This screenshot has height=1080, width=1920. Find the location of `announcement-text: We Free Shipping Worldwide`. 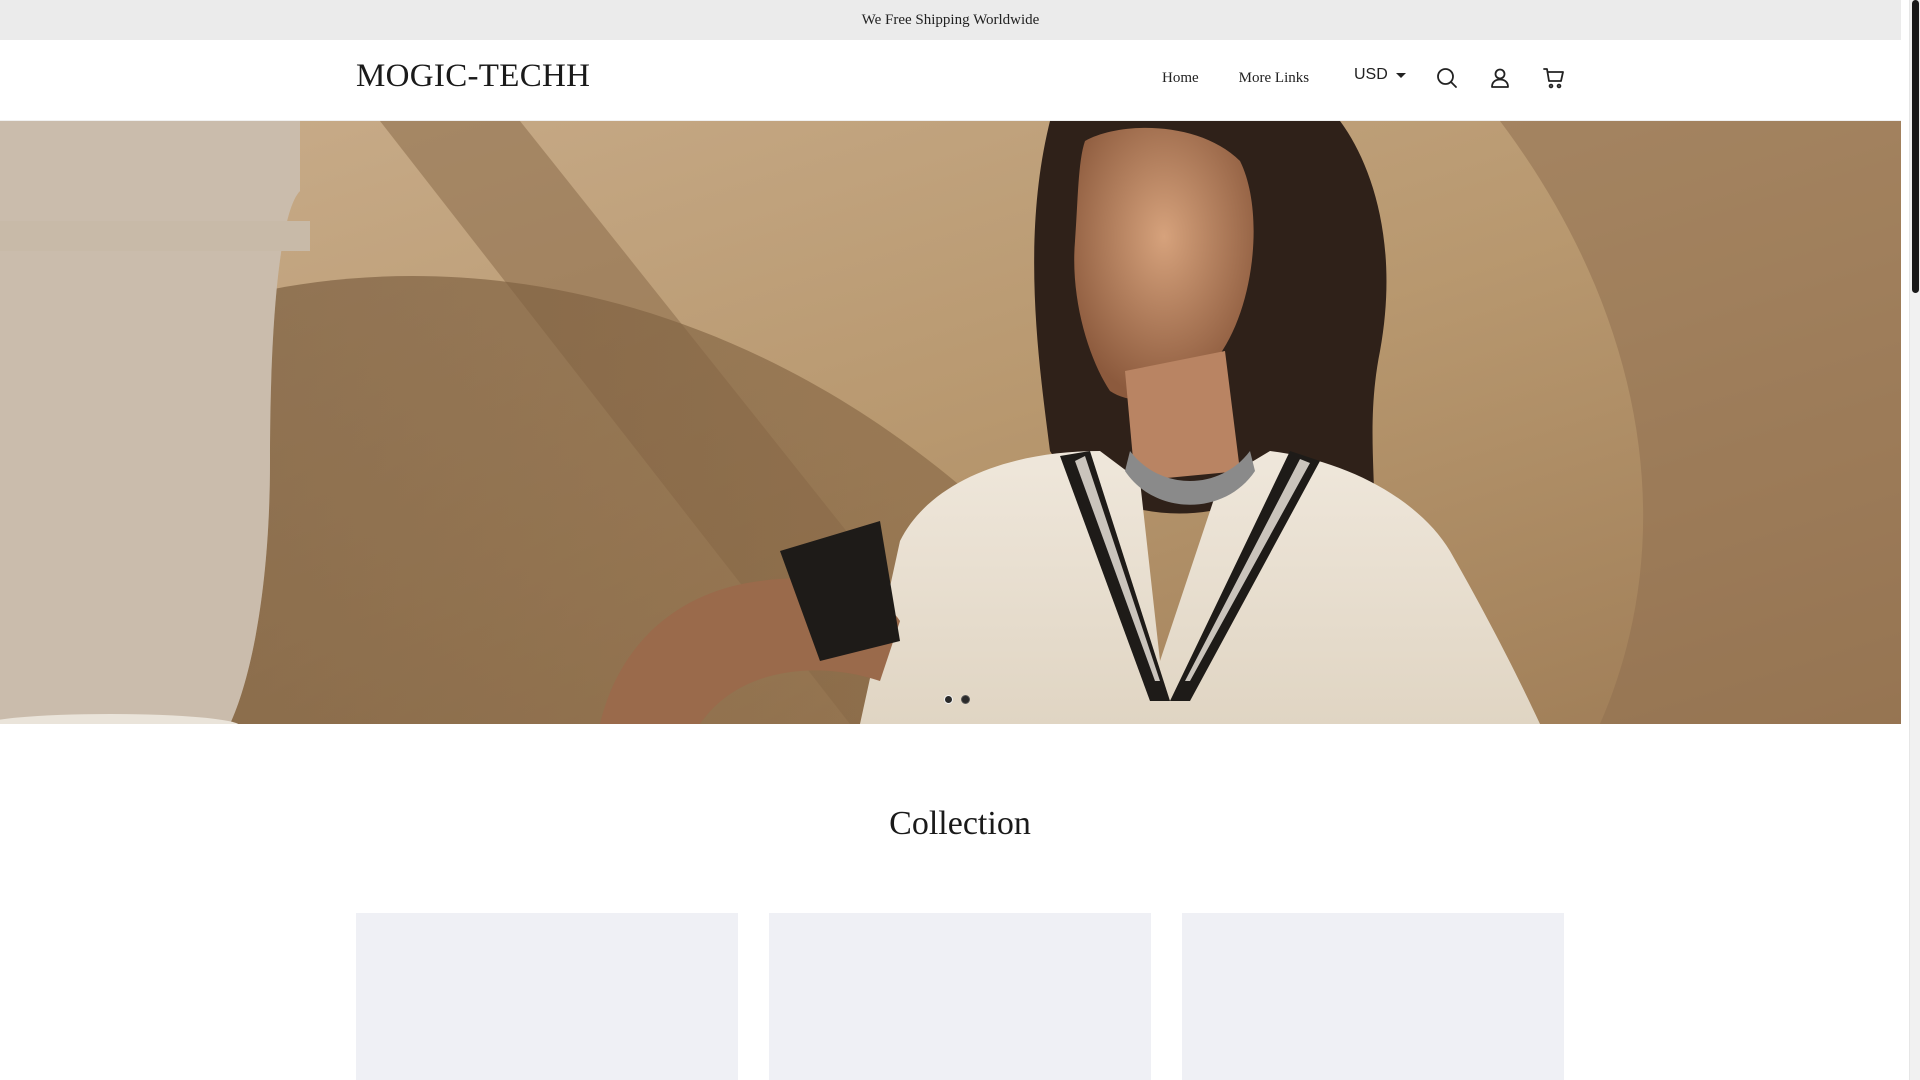

announcement-text: We Free Shipping Worldwide is located at coordinates (950, 19).